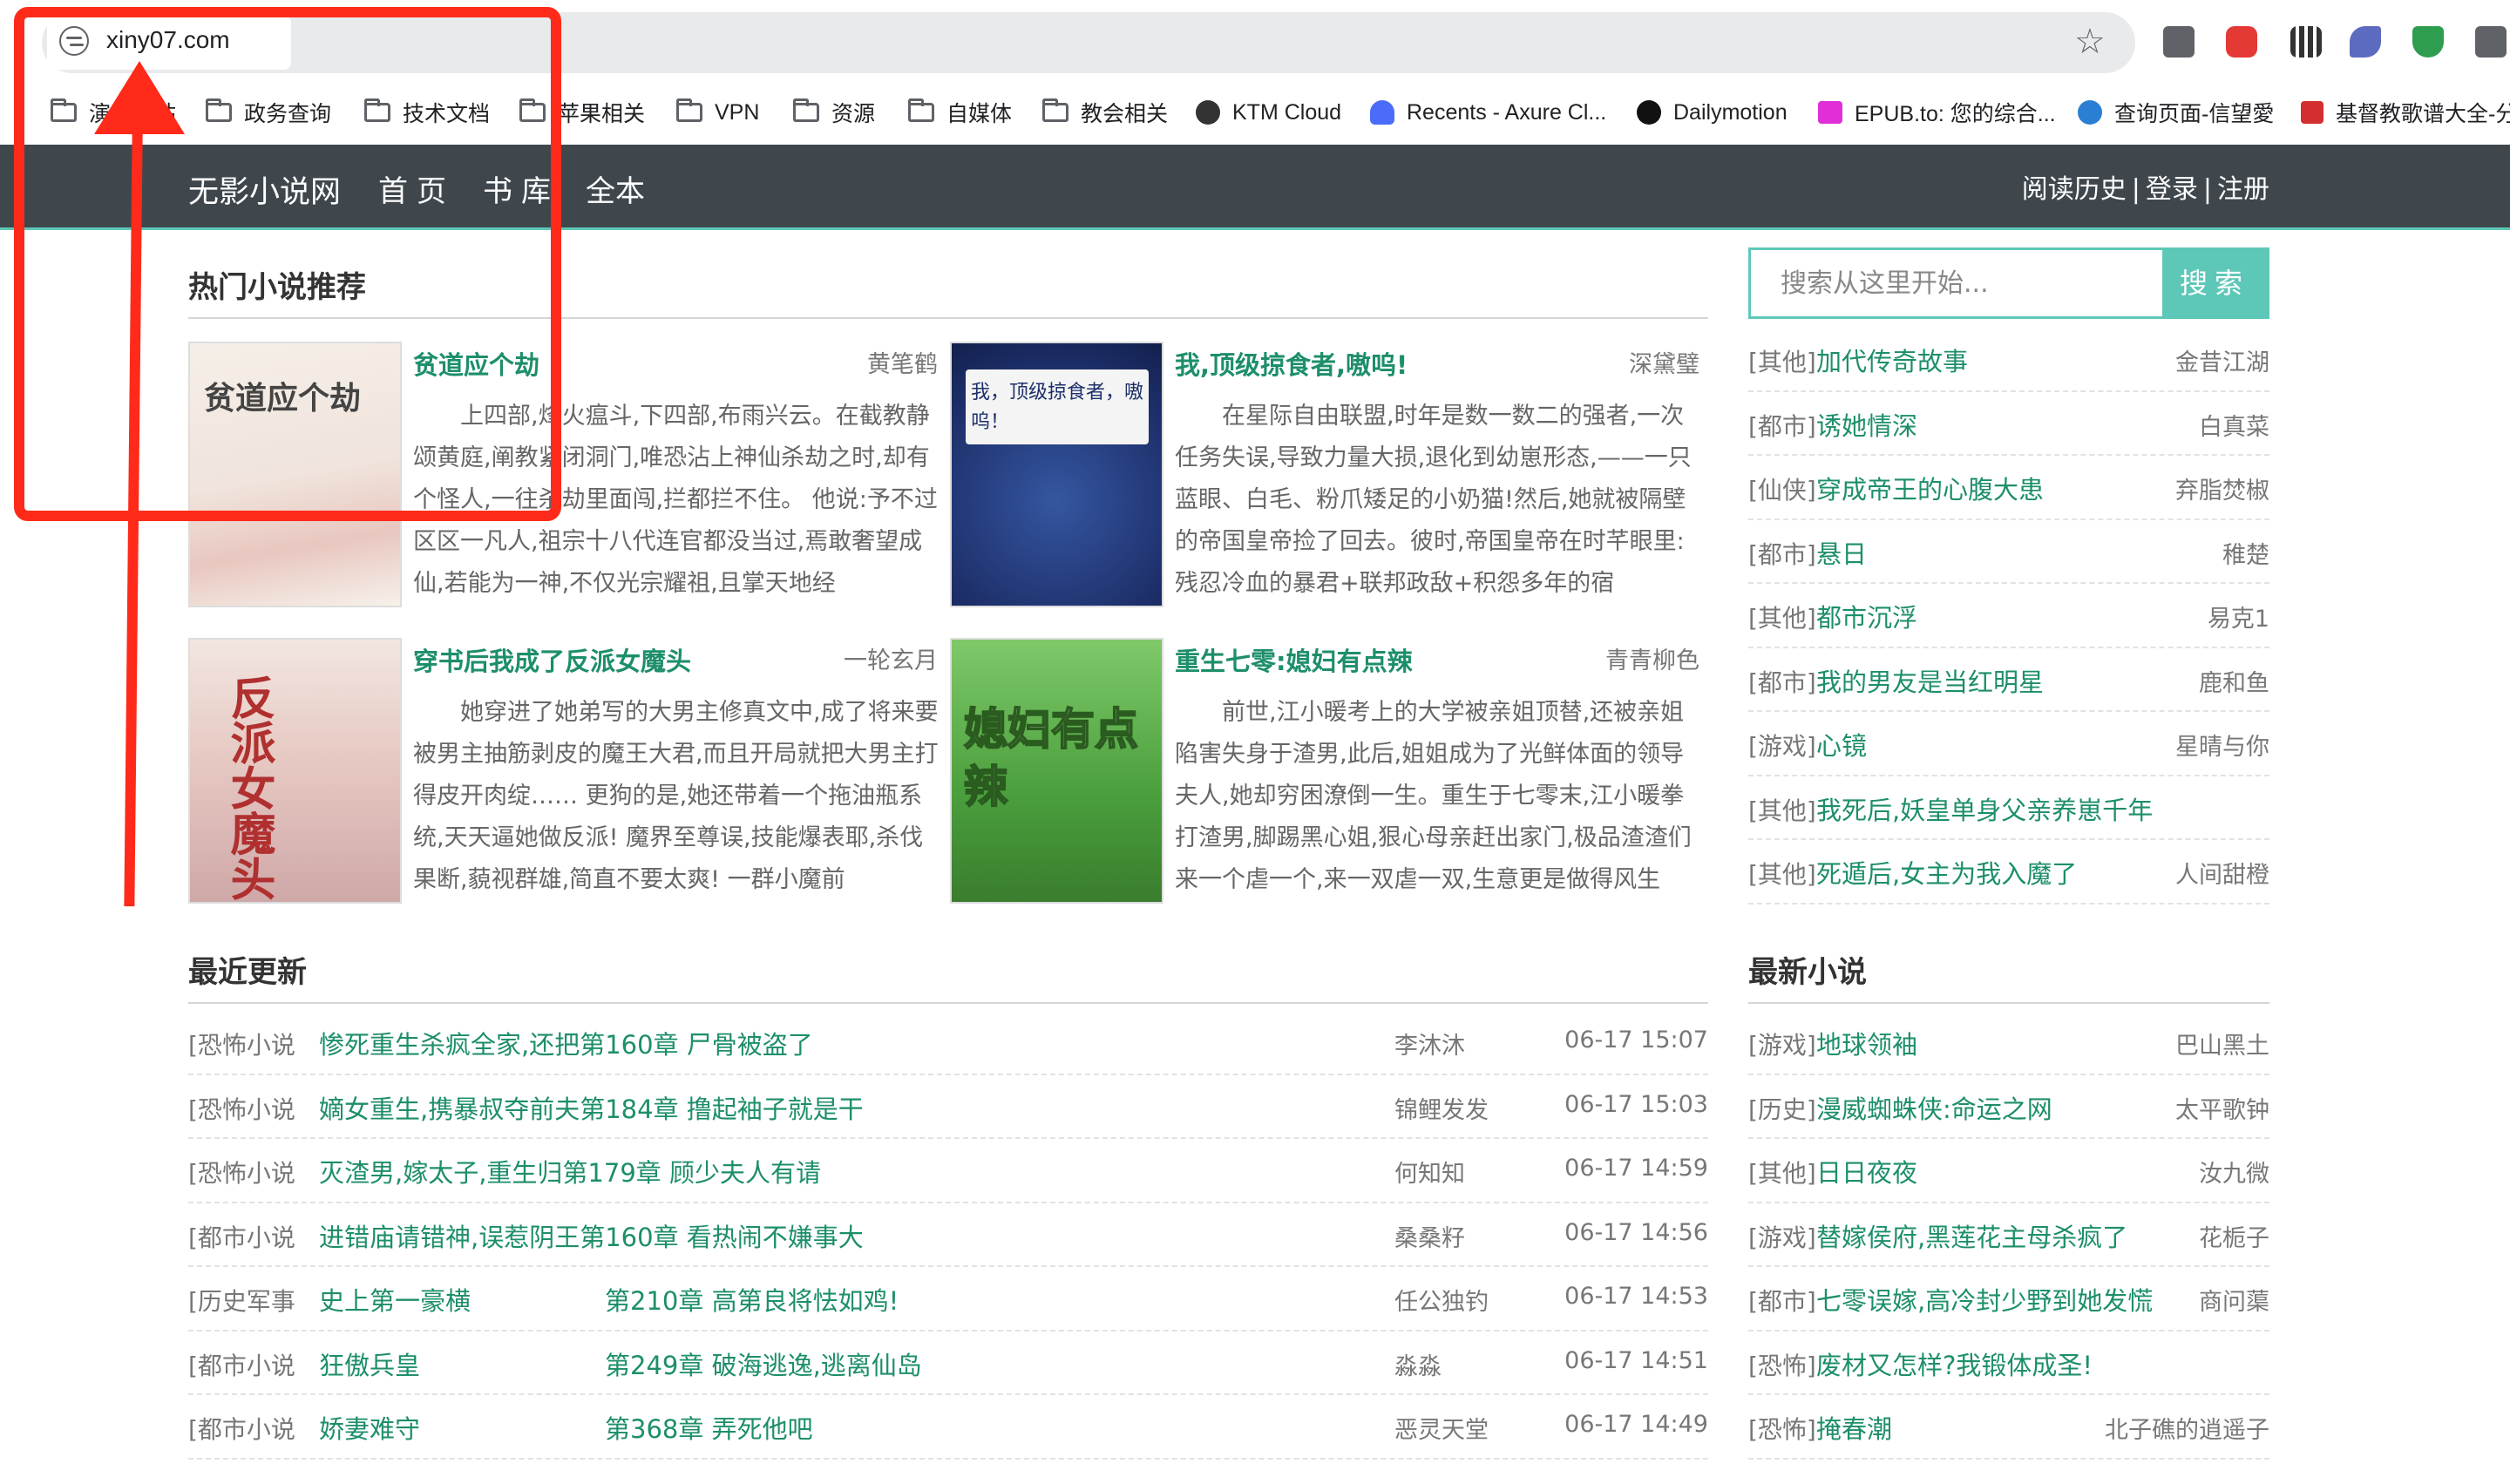  Describe the element at coordinates (1636, 1232) in the screenshot. I see `update-time: 06-17 14:56` at that location.